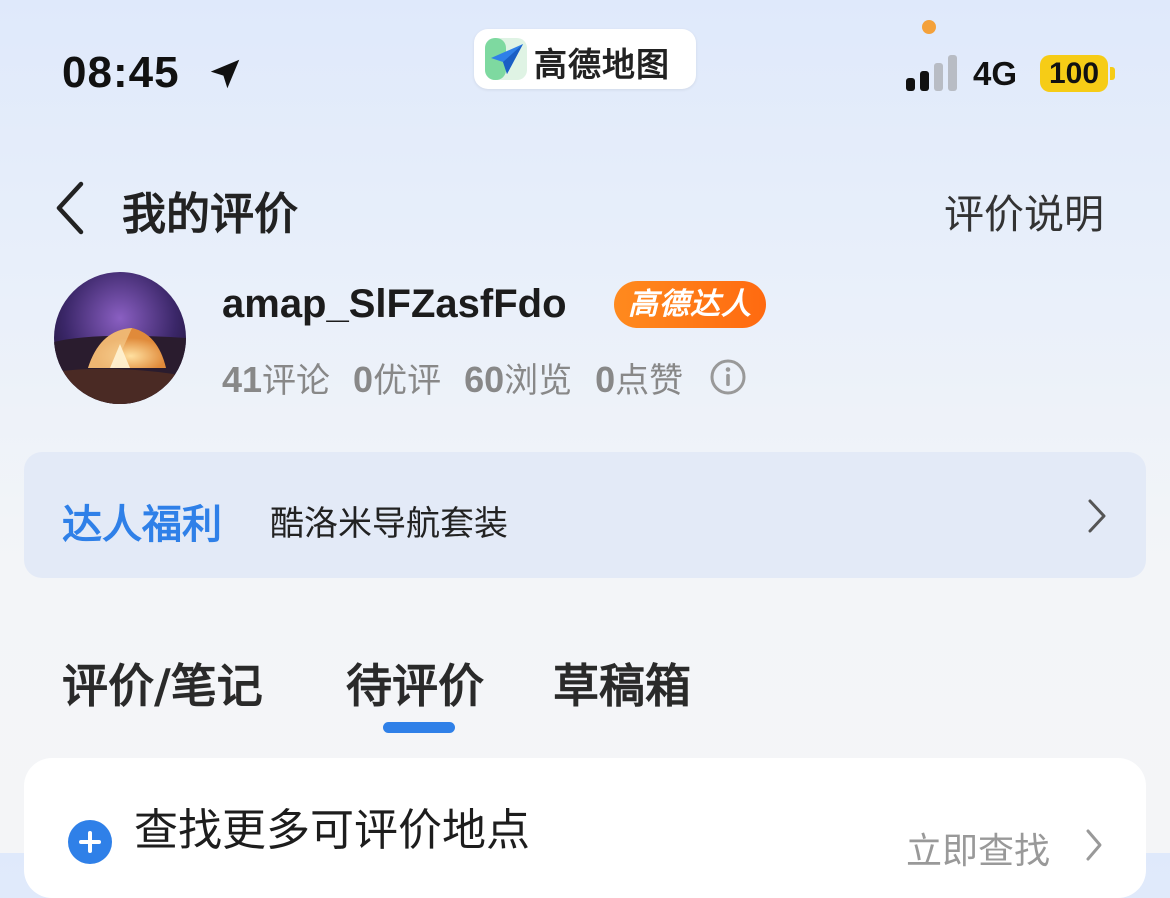  What do you see at coordinates (622, 683) in the screenshot?
I see `tab-drafts: 草稿箱` at bounding box center [622, 683].